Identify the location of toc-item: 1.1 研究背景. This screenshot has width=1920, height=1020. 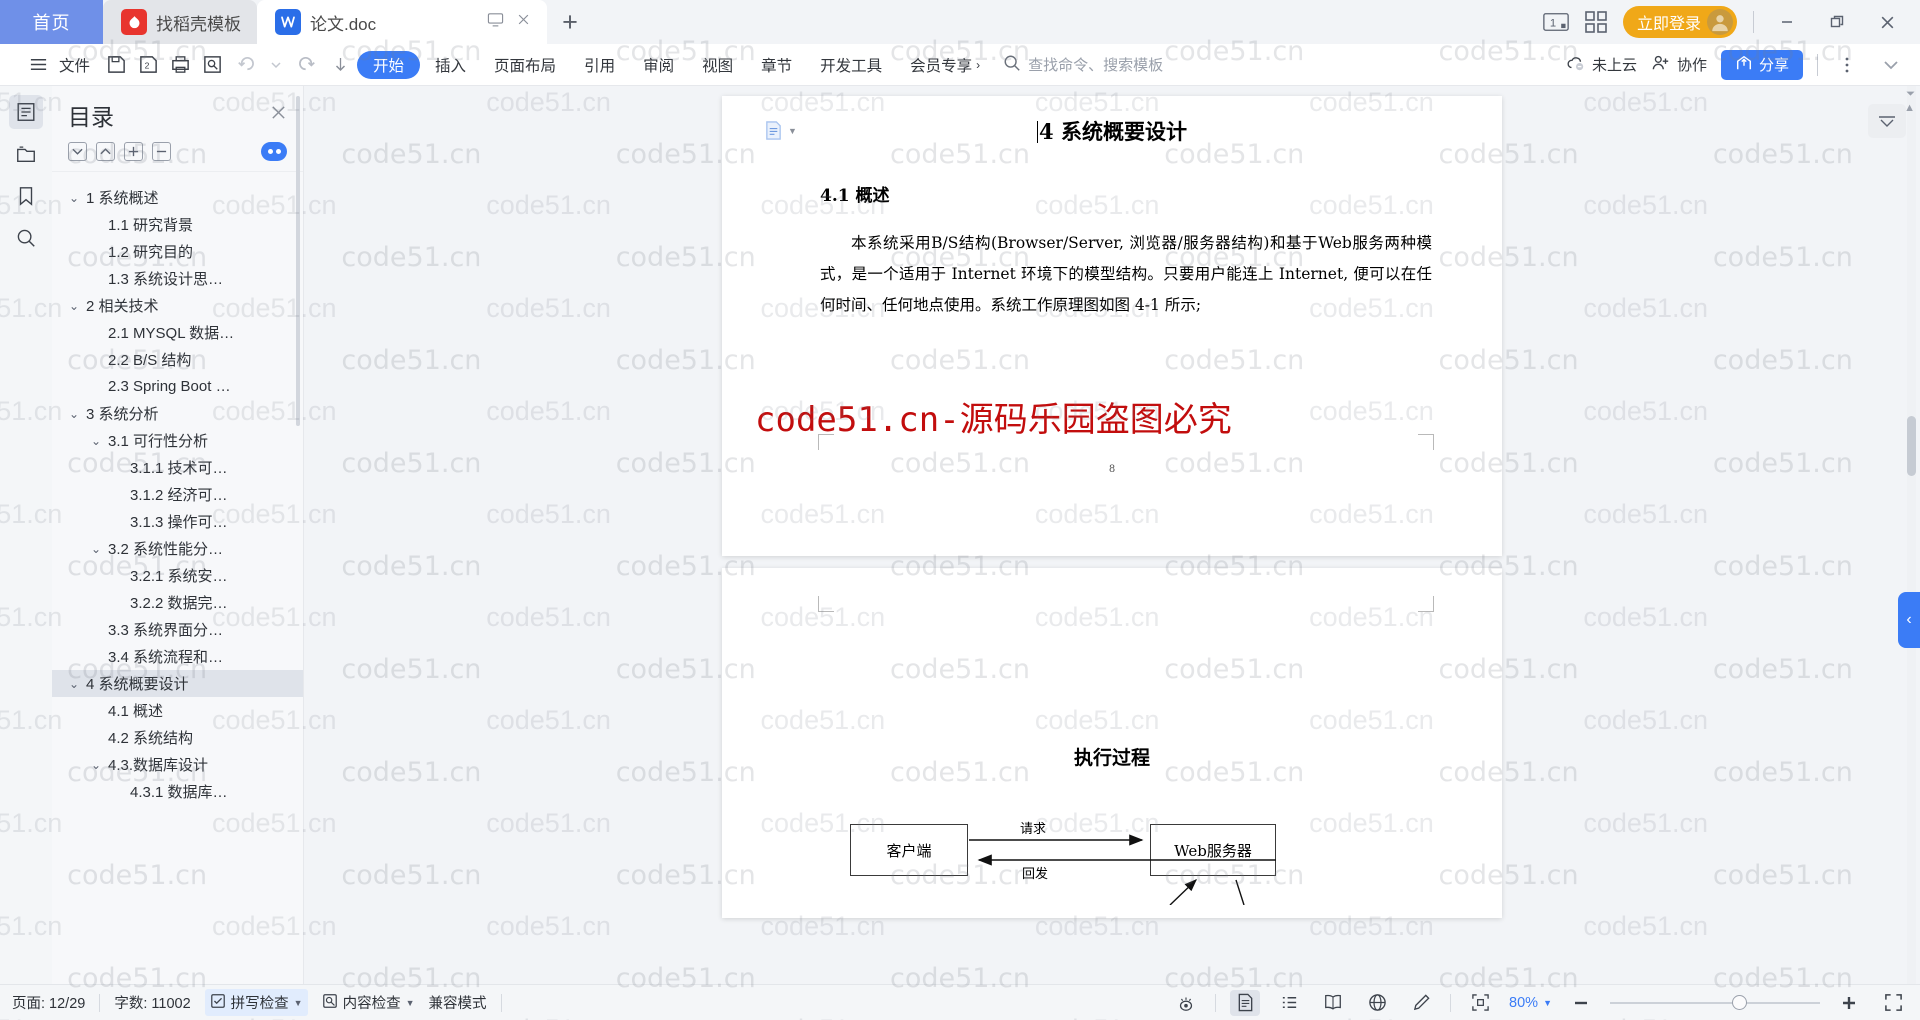
(177, 224).